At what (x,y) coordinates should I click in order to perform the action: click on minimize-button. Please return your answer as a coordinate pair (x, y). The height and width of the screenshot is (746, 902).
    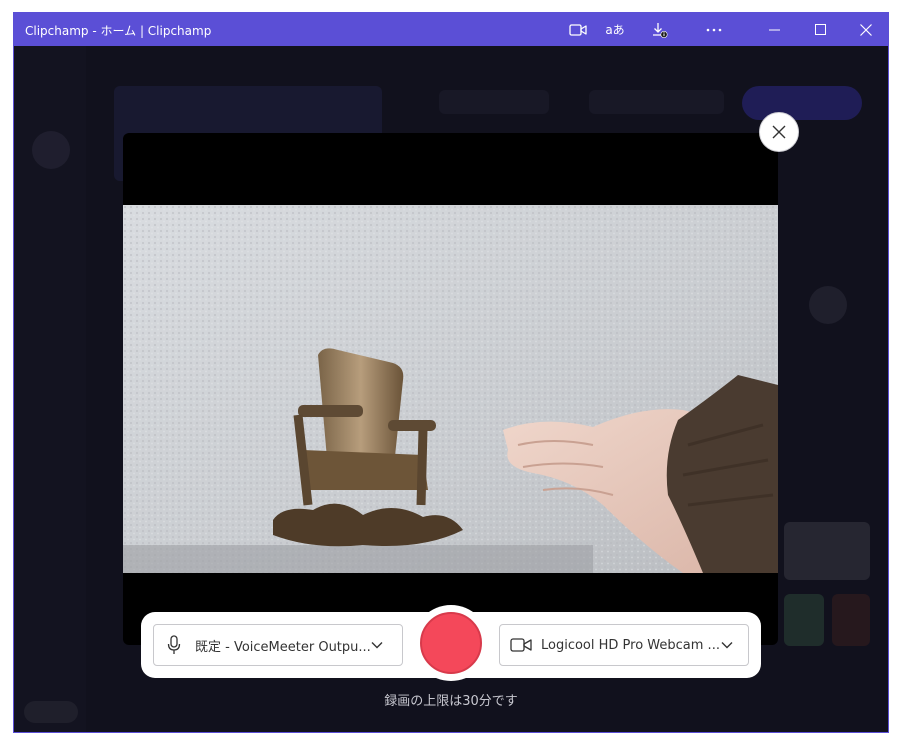
    Looking at the image, I should click on (774, 29).